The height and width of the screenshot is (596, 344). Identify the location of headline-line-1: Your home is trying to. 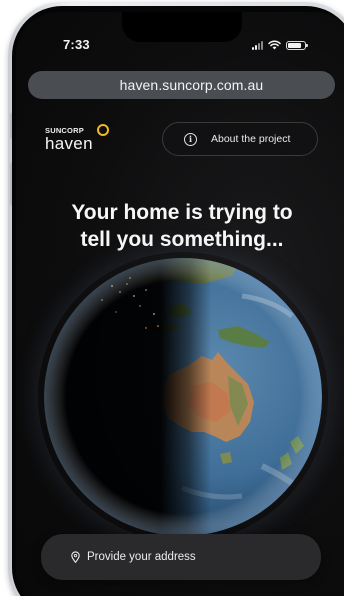
(182, 212).